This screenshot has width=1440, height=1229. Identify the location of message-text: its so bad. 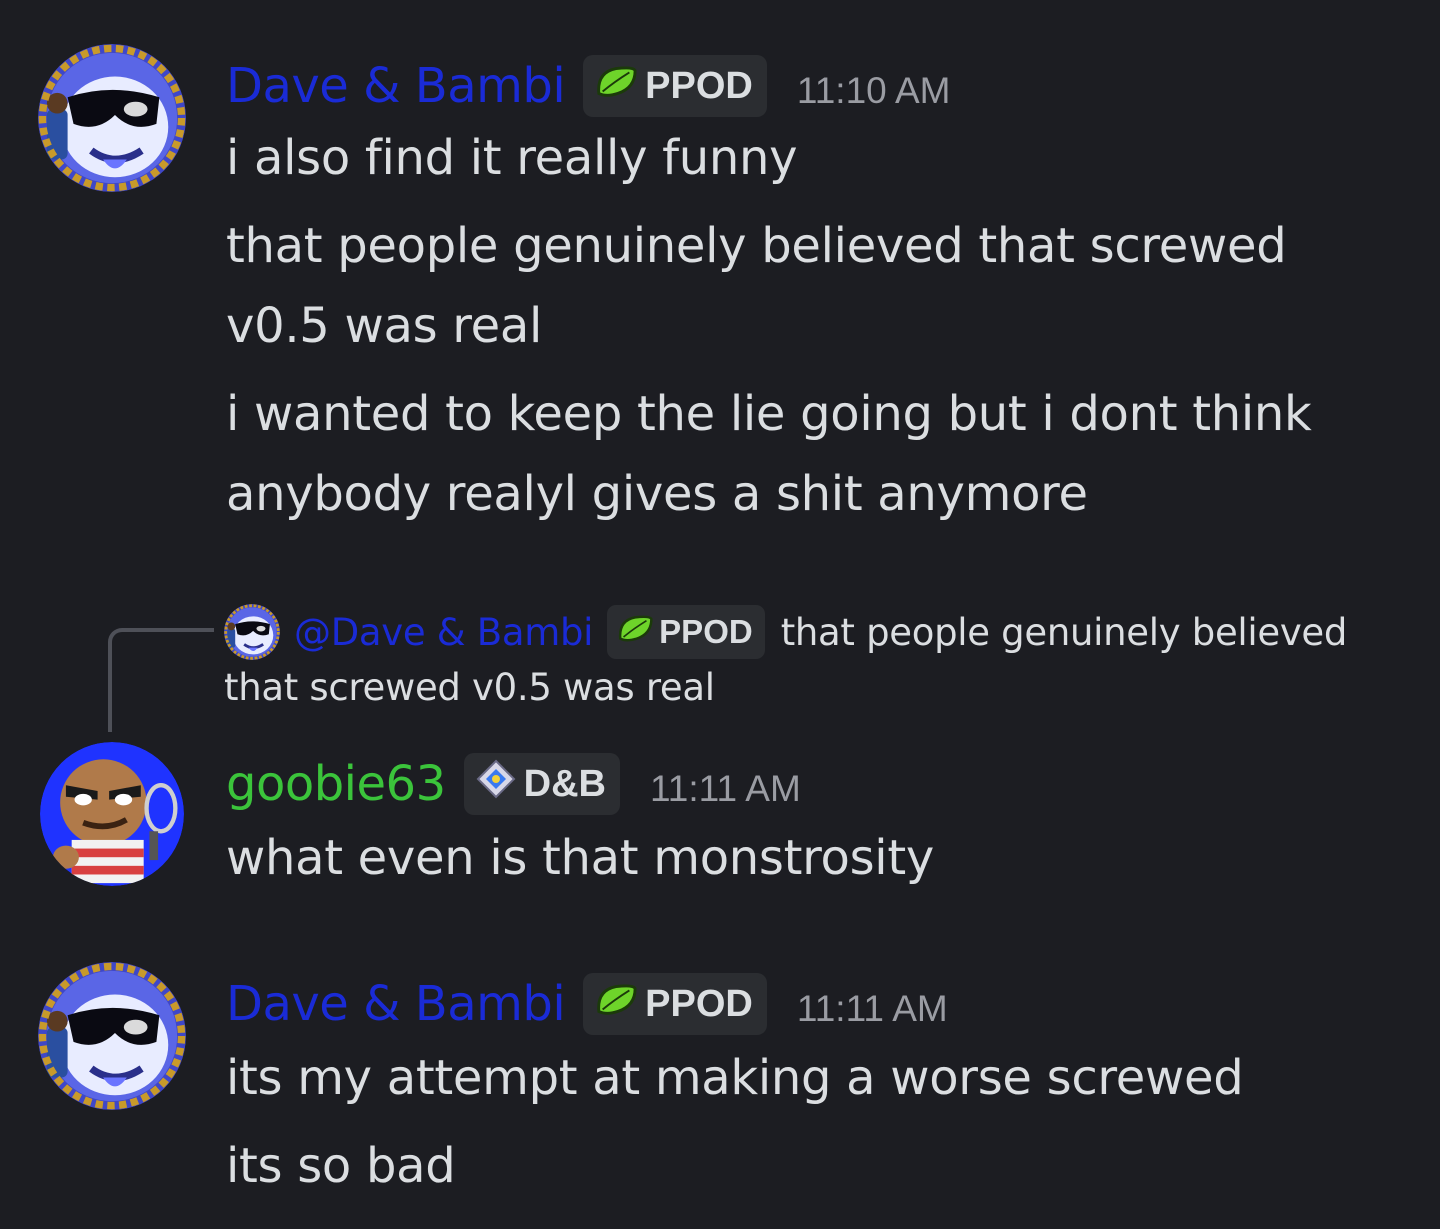
(341, 1166).